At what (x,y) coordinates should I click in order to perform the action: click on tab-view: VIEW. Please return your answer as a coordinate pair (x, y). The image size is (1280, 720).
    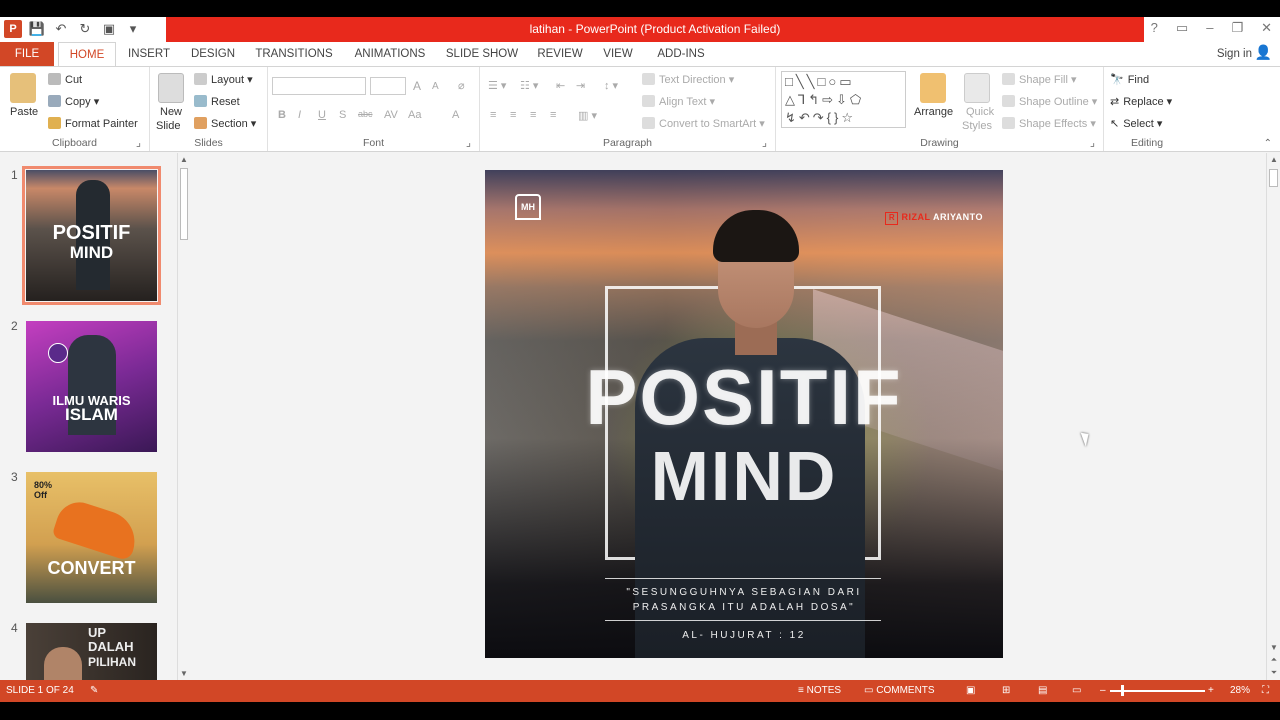
    Looking at the image, I should click on (618, 54).